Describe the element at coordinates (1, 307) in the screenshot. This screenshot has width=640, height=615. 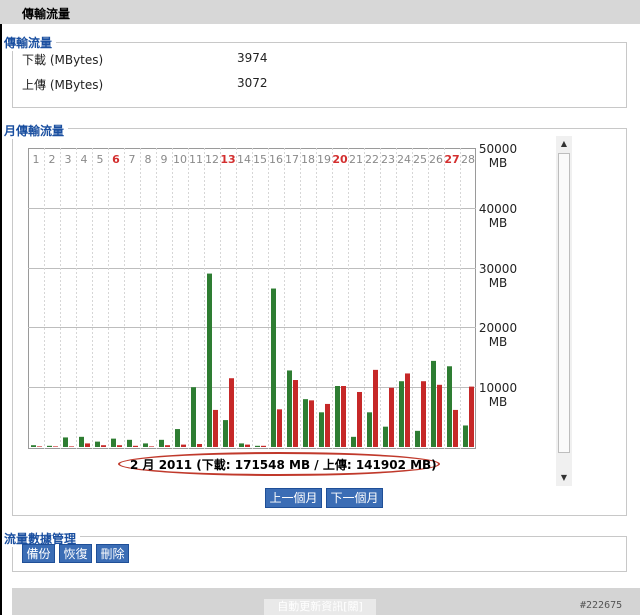
I see `window-left-border` at that location.